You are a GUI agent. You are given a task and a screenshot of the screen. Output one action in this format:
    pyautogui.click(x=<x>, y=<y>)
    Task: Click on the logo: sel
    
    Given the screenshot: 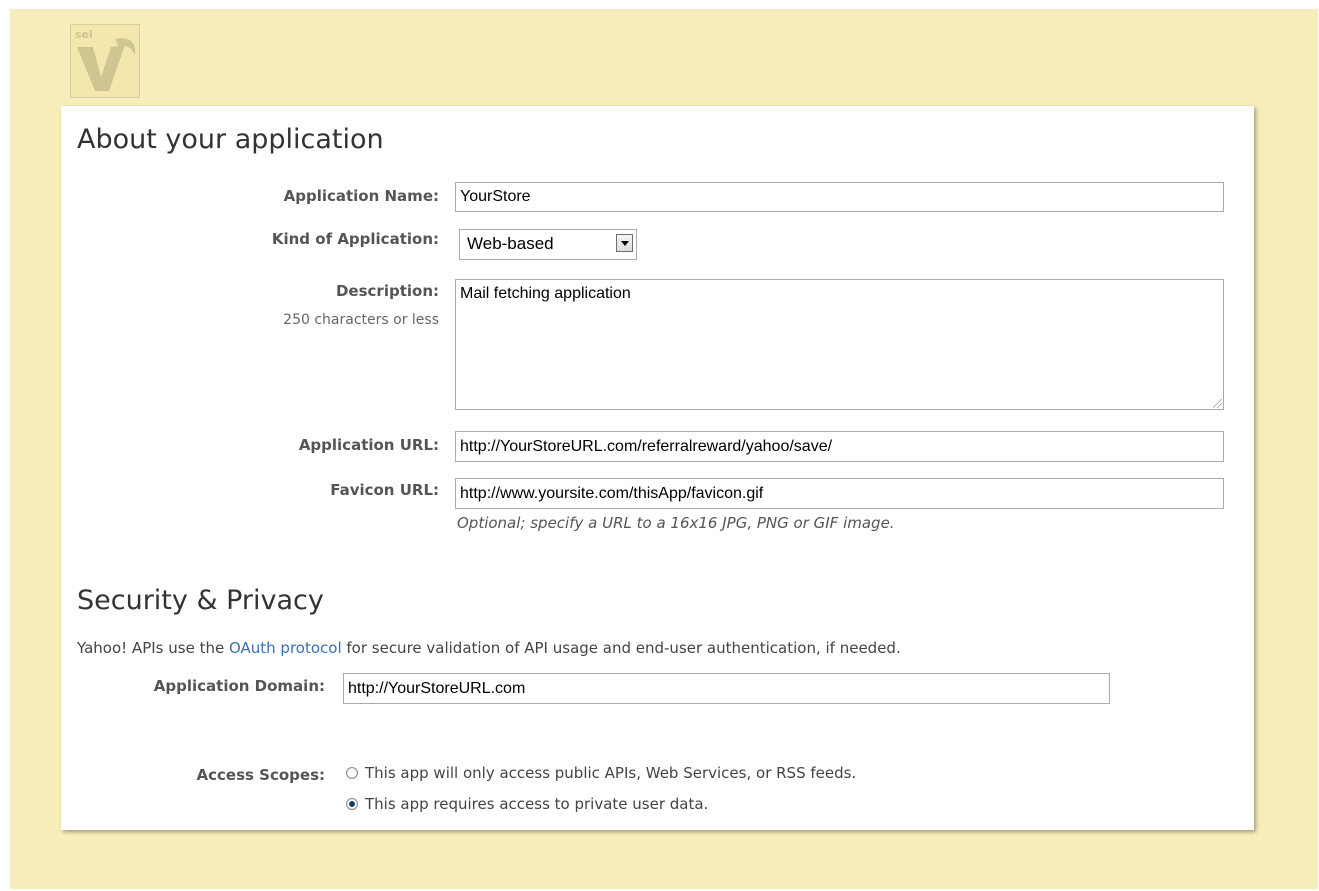 What is the action you would take?
    pyautogui.click(x=105, y=61)
    